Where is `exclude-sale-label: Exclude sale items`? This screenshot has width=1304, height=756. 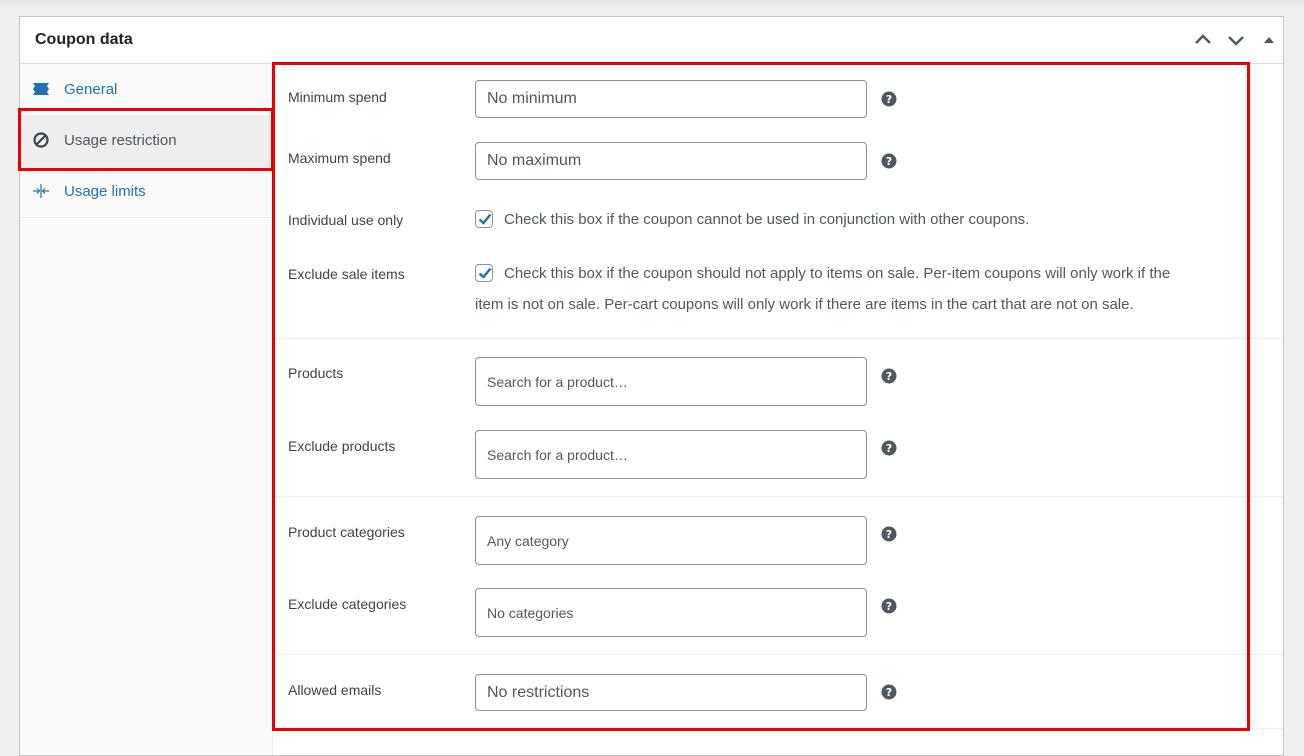
exclude-sale-label: Exclude sale items is located at coordinates (346, 274).